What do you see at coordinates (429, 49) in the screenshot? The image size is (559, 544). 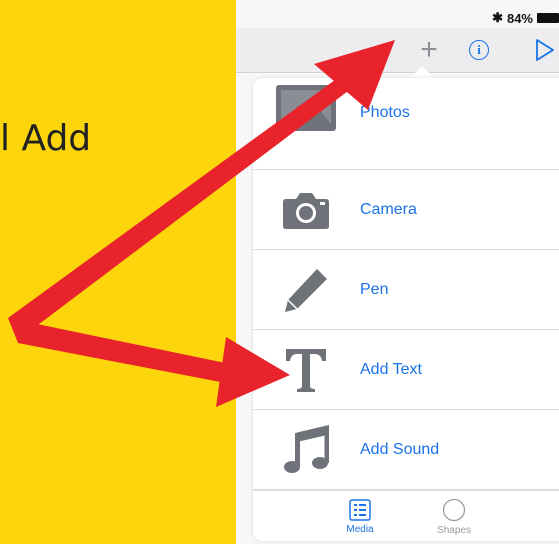 I see `plus-icon: +` at bounding box center [429, 49].